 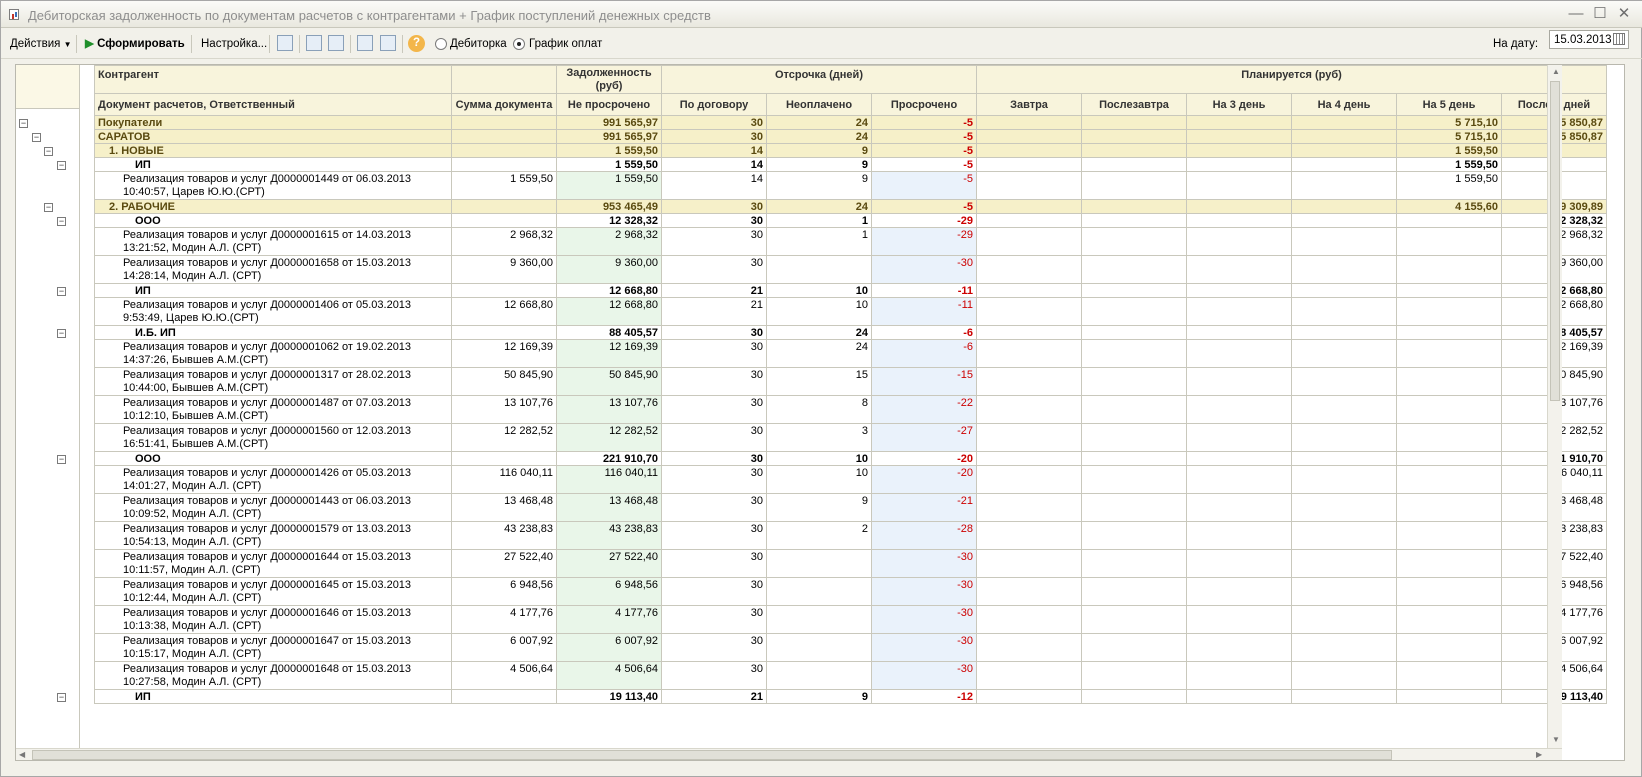 I want to click on value-cell: 27 522,40, so click(x=609, y=563).